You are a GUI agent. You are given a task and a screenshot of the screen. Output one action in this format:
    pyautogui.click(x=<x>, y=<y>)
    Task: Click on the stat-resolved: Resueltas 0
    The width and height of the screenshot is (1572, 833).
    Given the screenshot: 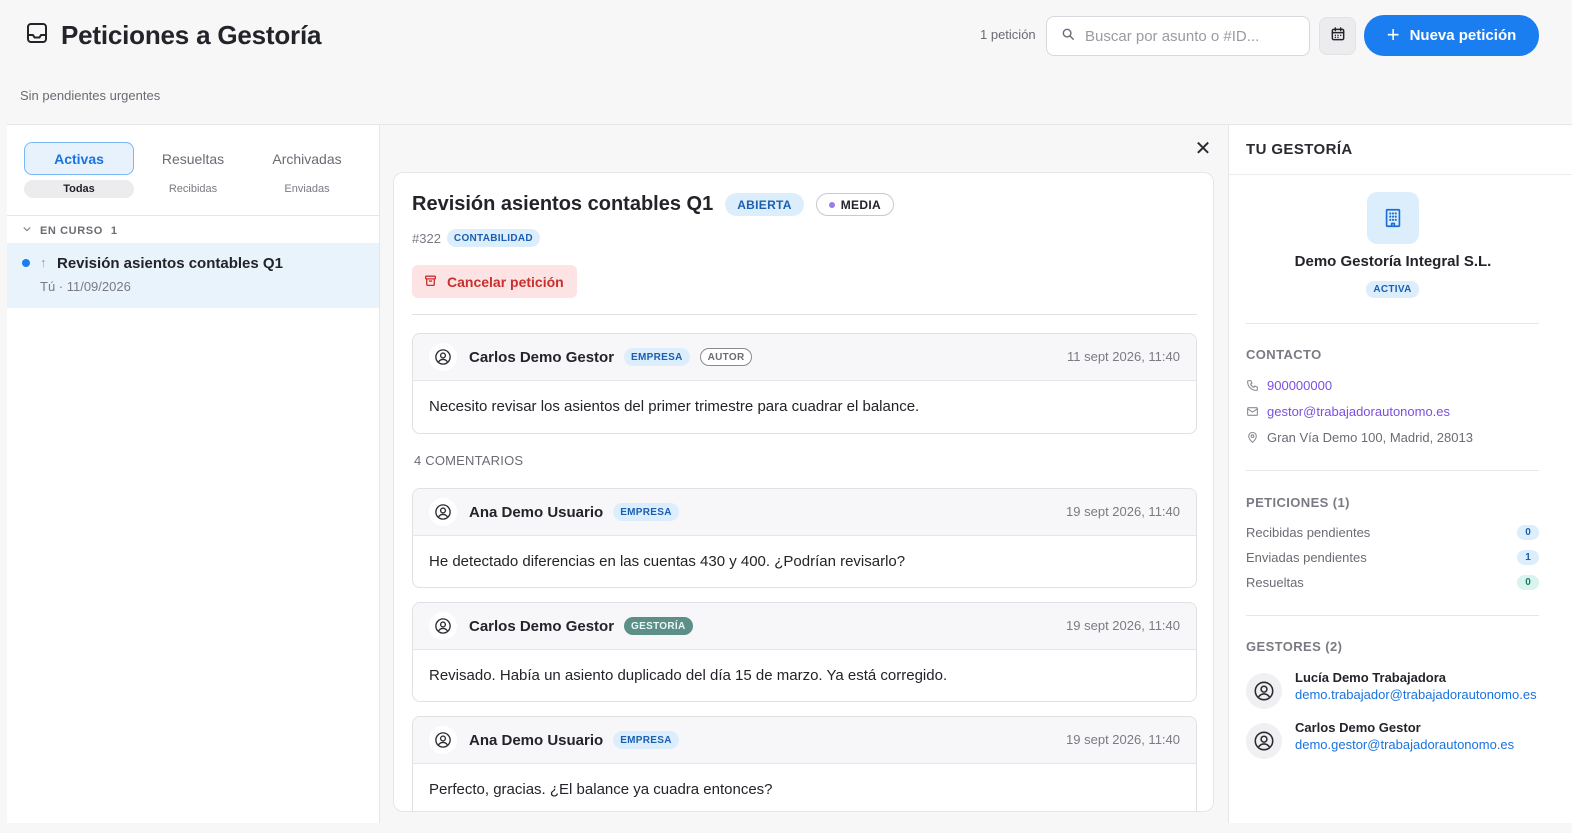 What is the action you would take?
    pyautogui.click(x=1392, y=582)
    